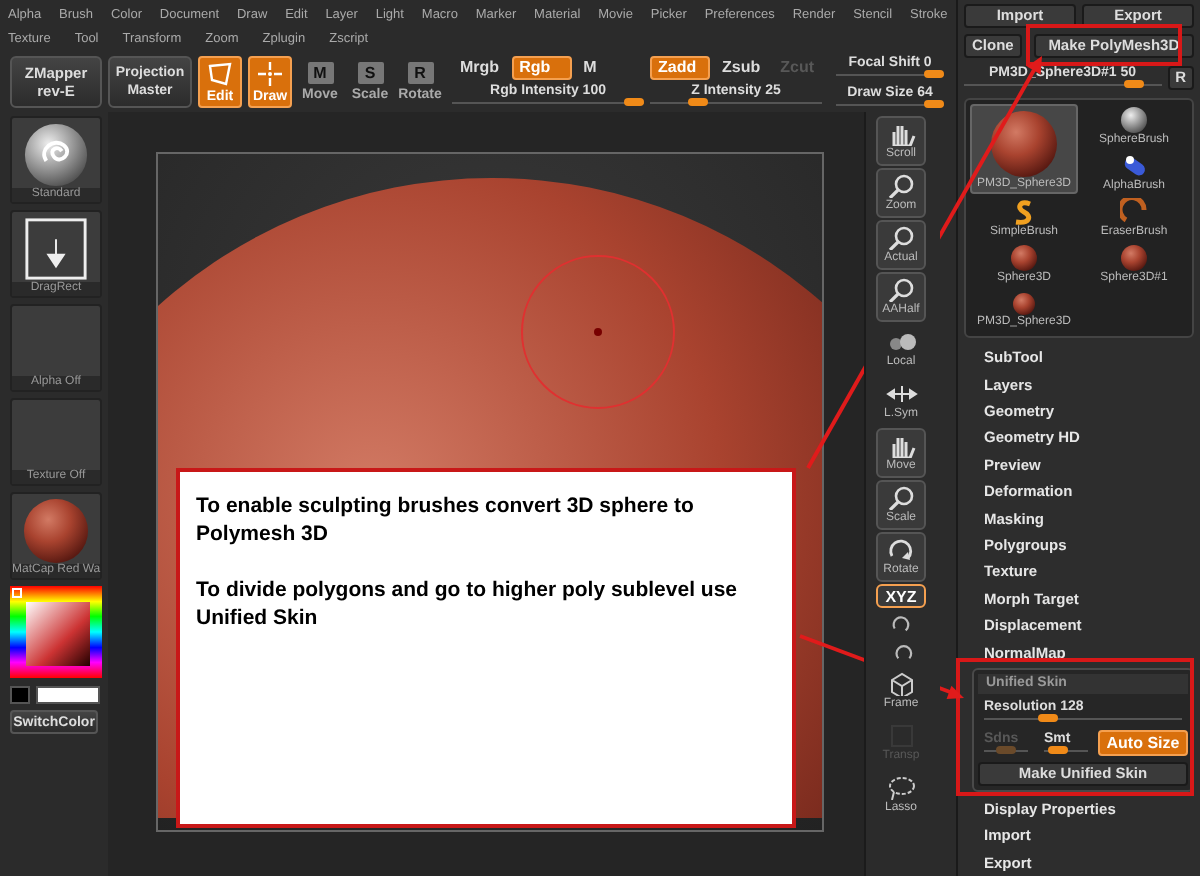  I want to click on arc-icon, so click(1134, 212).